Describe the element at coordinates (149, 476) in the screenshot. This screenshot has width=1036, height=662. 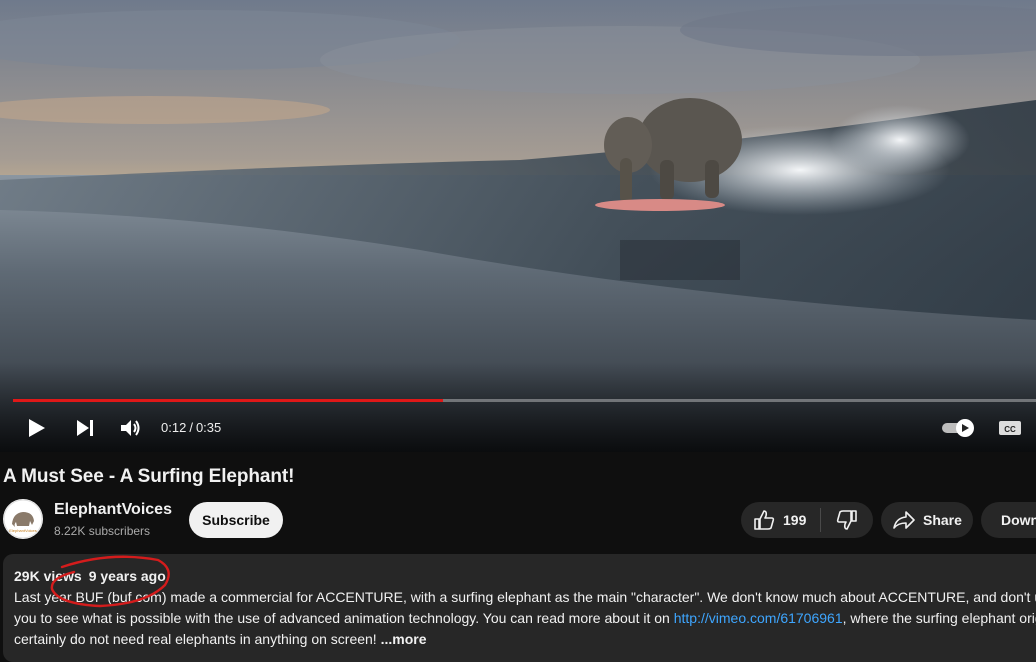
I see `video-title: A Must See - A Surfing Elephant!` at that location.